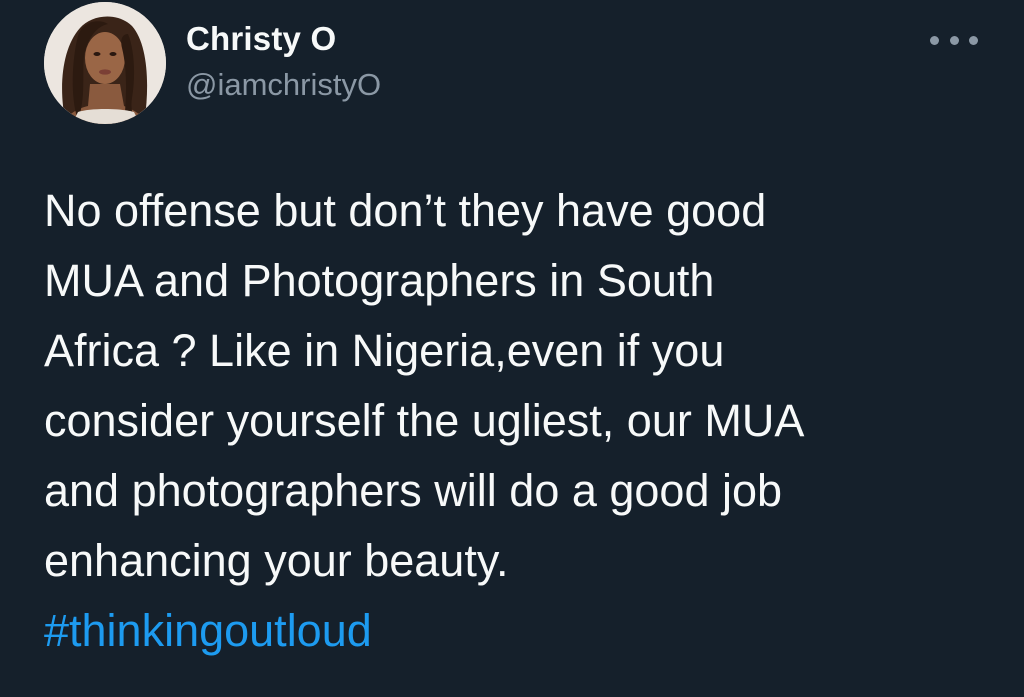 This screenshot has width=1024, height=697. Describe the element at coordinates (283, 85) in the screenshot. I see `author-handle: @iamchristyO` at that location.